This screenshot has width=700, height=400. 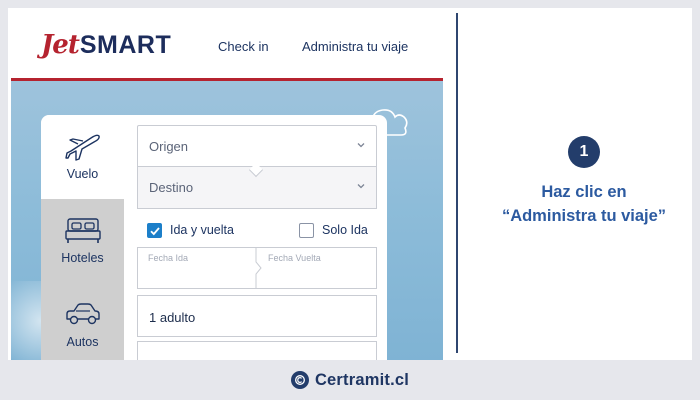 I want to click on footer-brand: Certramit.cl, so click(x=350, y=380).